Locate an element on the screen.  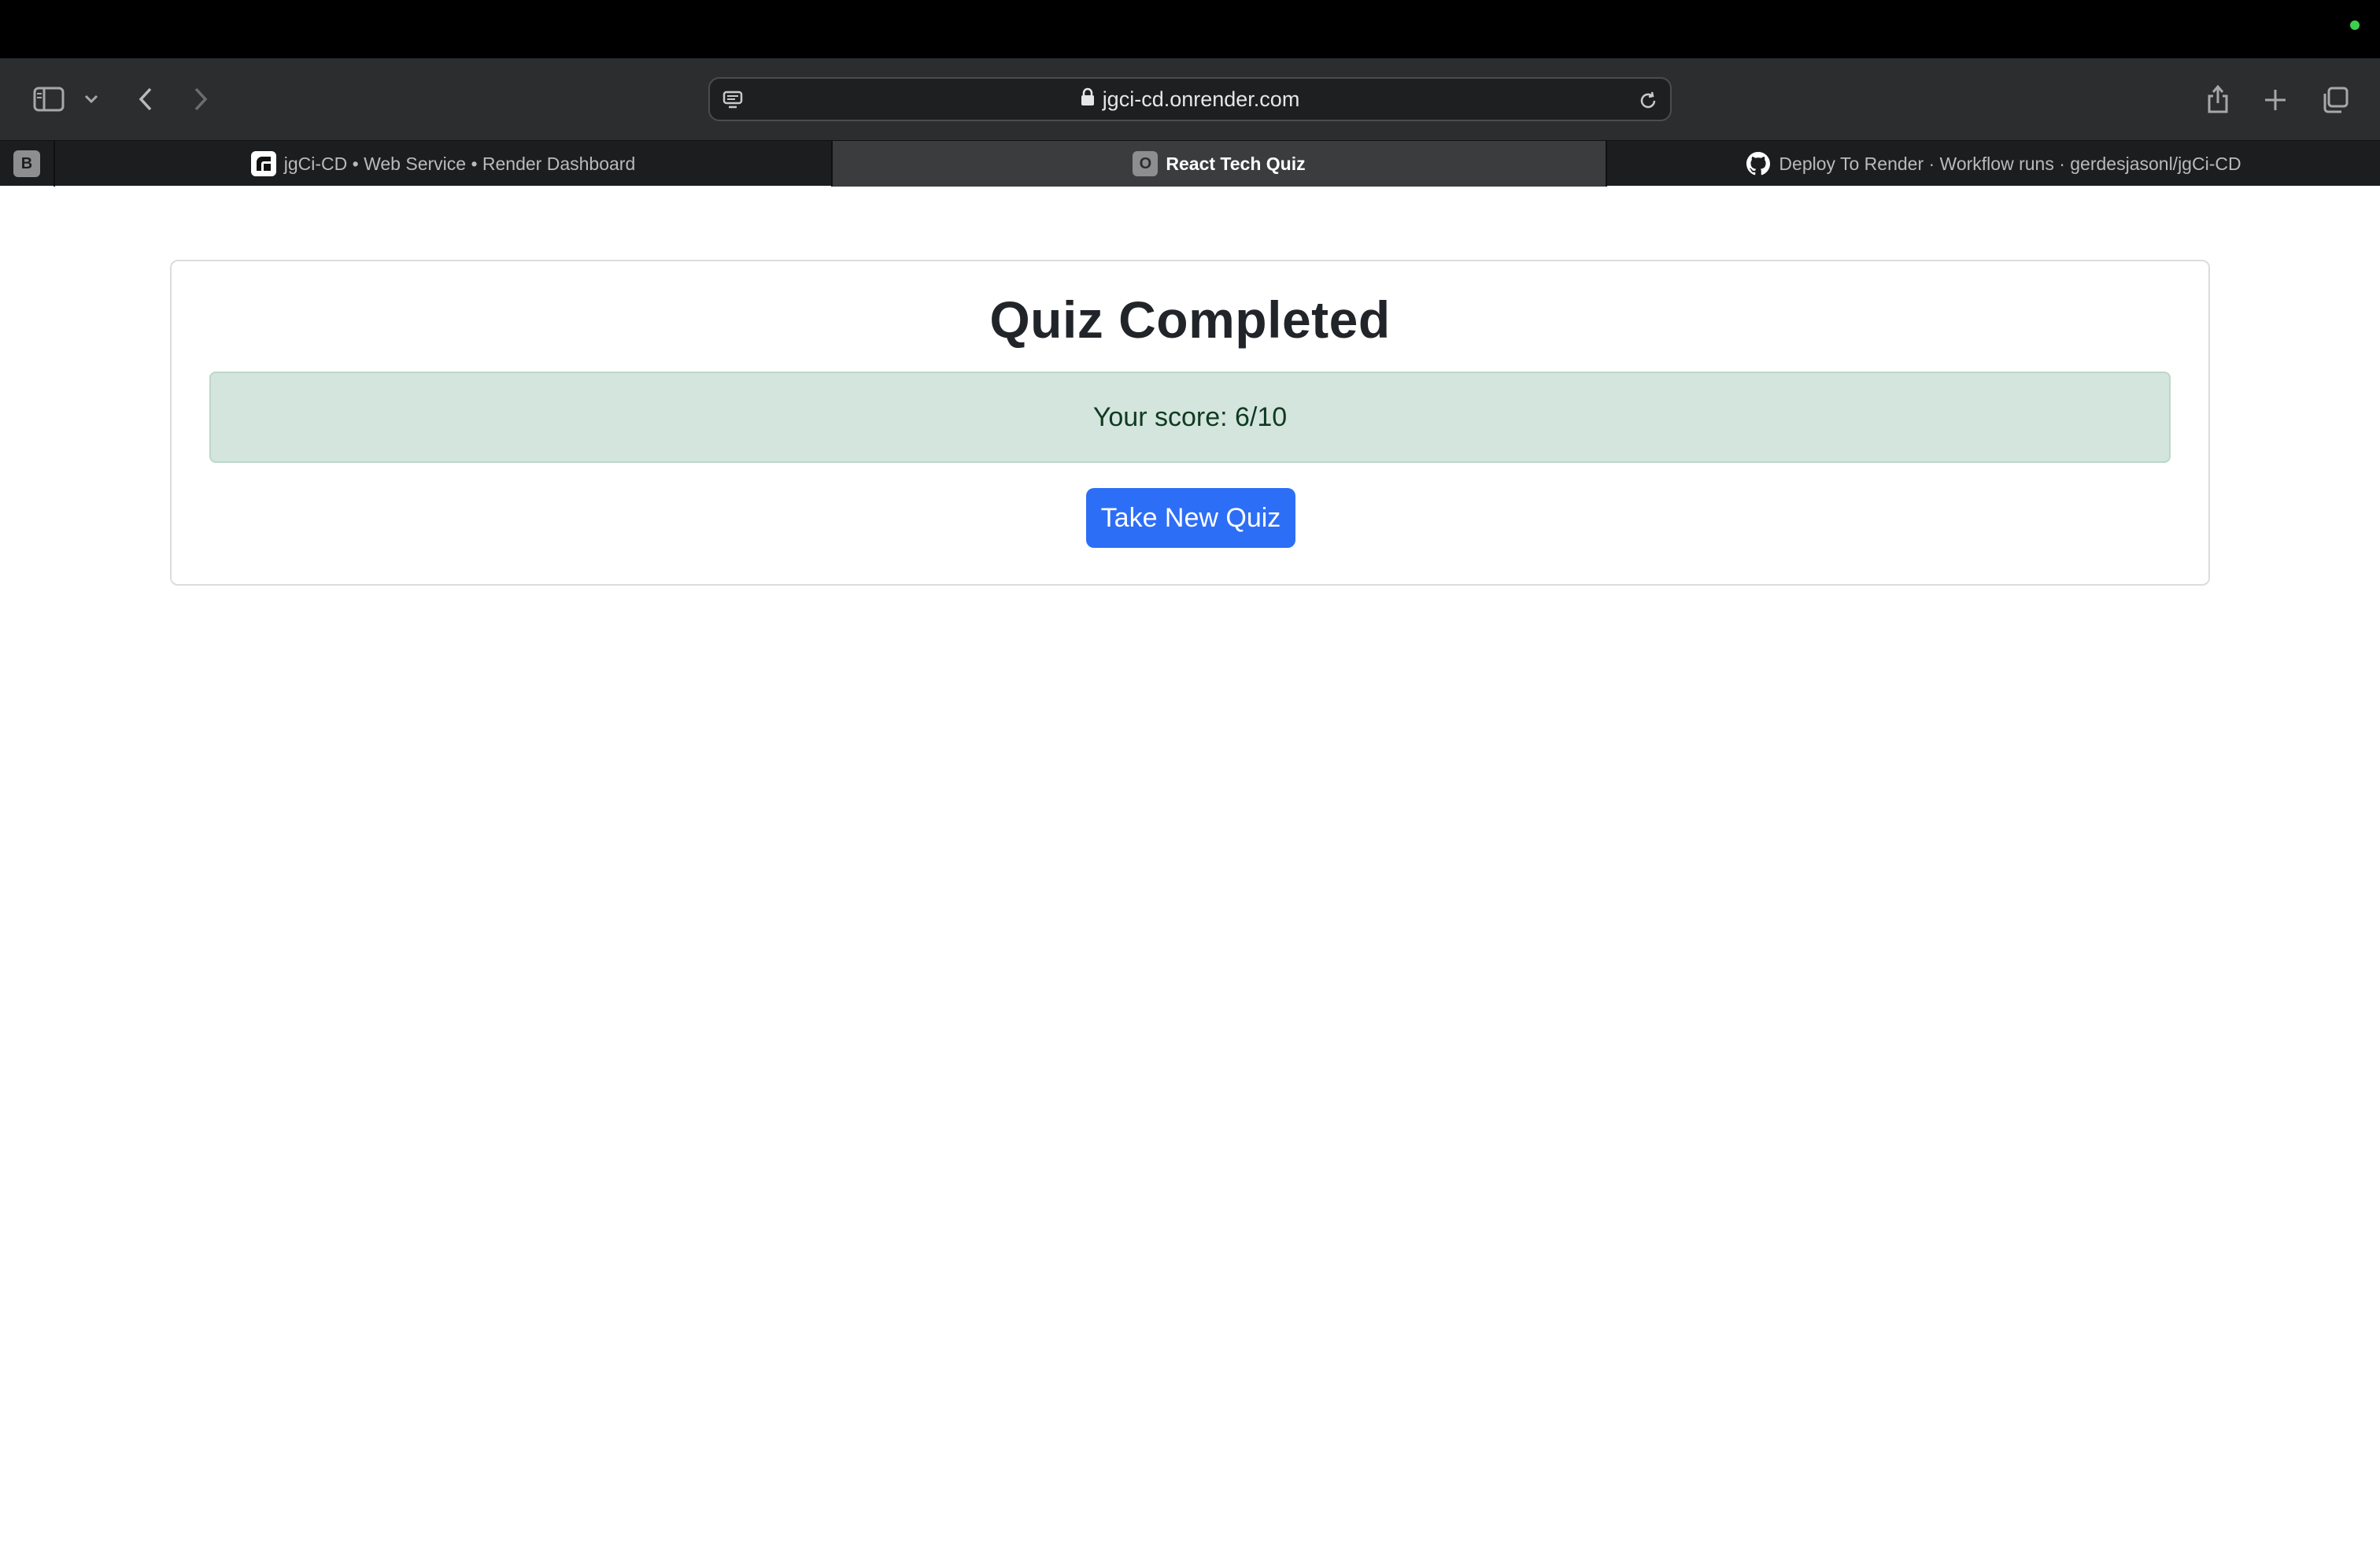
tab-react-tech-quiz: O React Tech Quiz is located at coordinates (1220, 164).